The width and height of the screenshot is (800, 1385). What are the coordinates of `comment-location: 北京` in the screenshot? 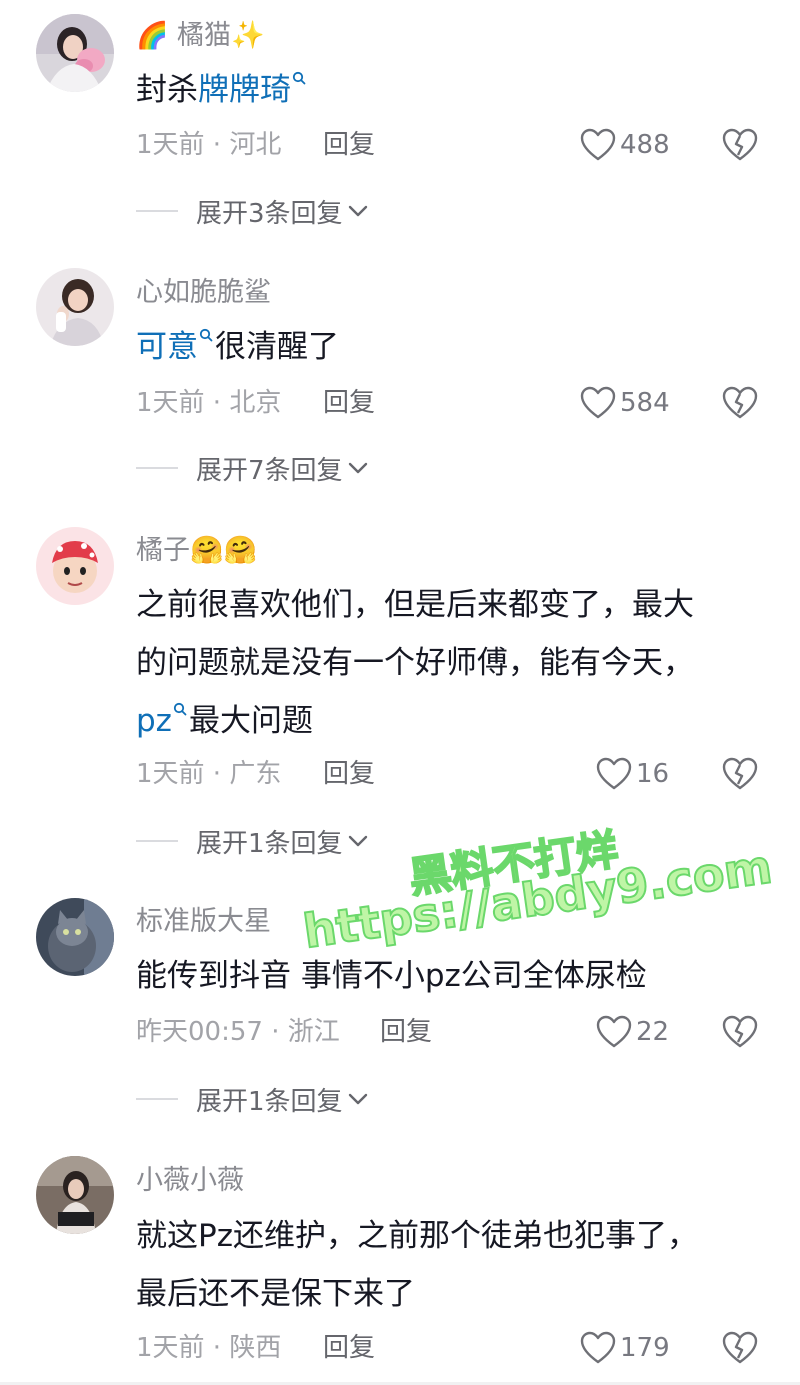 It's located at (255, 403).